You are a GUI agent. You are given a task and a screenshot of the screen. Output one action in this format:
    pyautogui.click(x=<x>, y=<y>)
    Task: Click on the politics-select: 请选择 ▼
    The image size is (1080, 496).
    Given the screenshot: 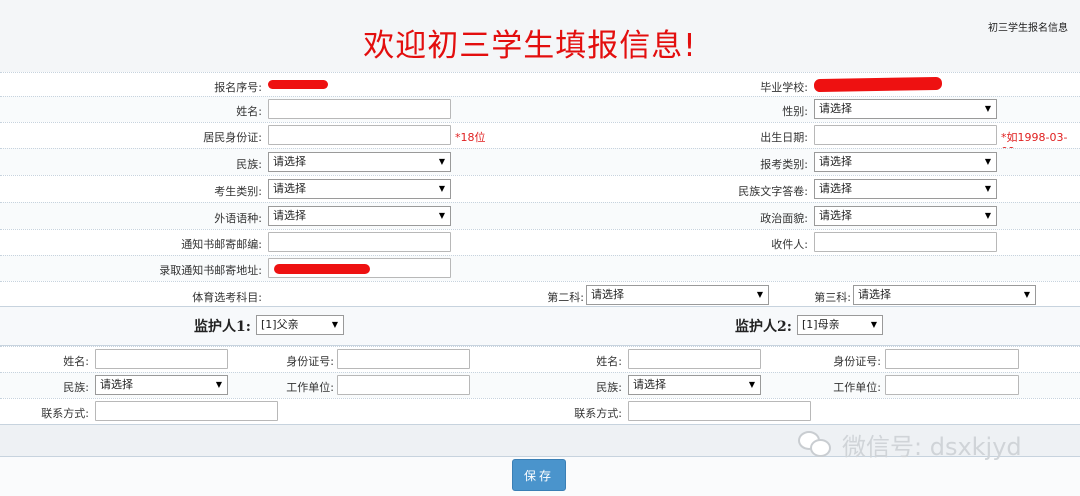 What is the action you would take?
    pyautogui.click(x=905, y=216)
    